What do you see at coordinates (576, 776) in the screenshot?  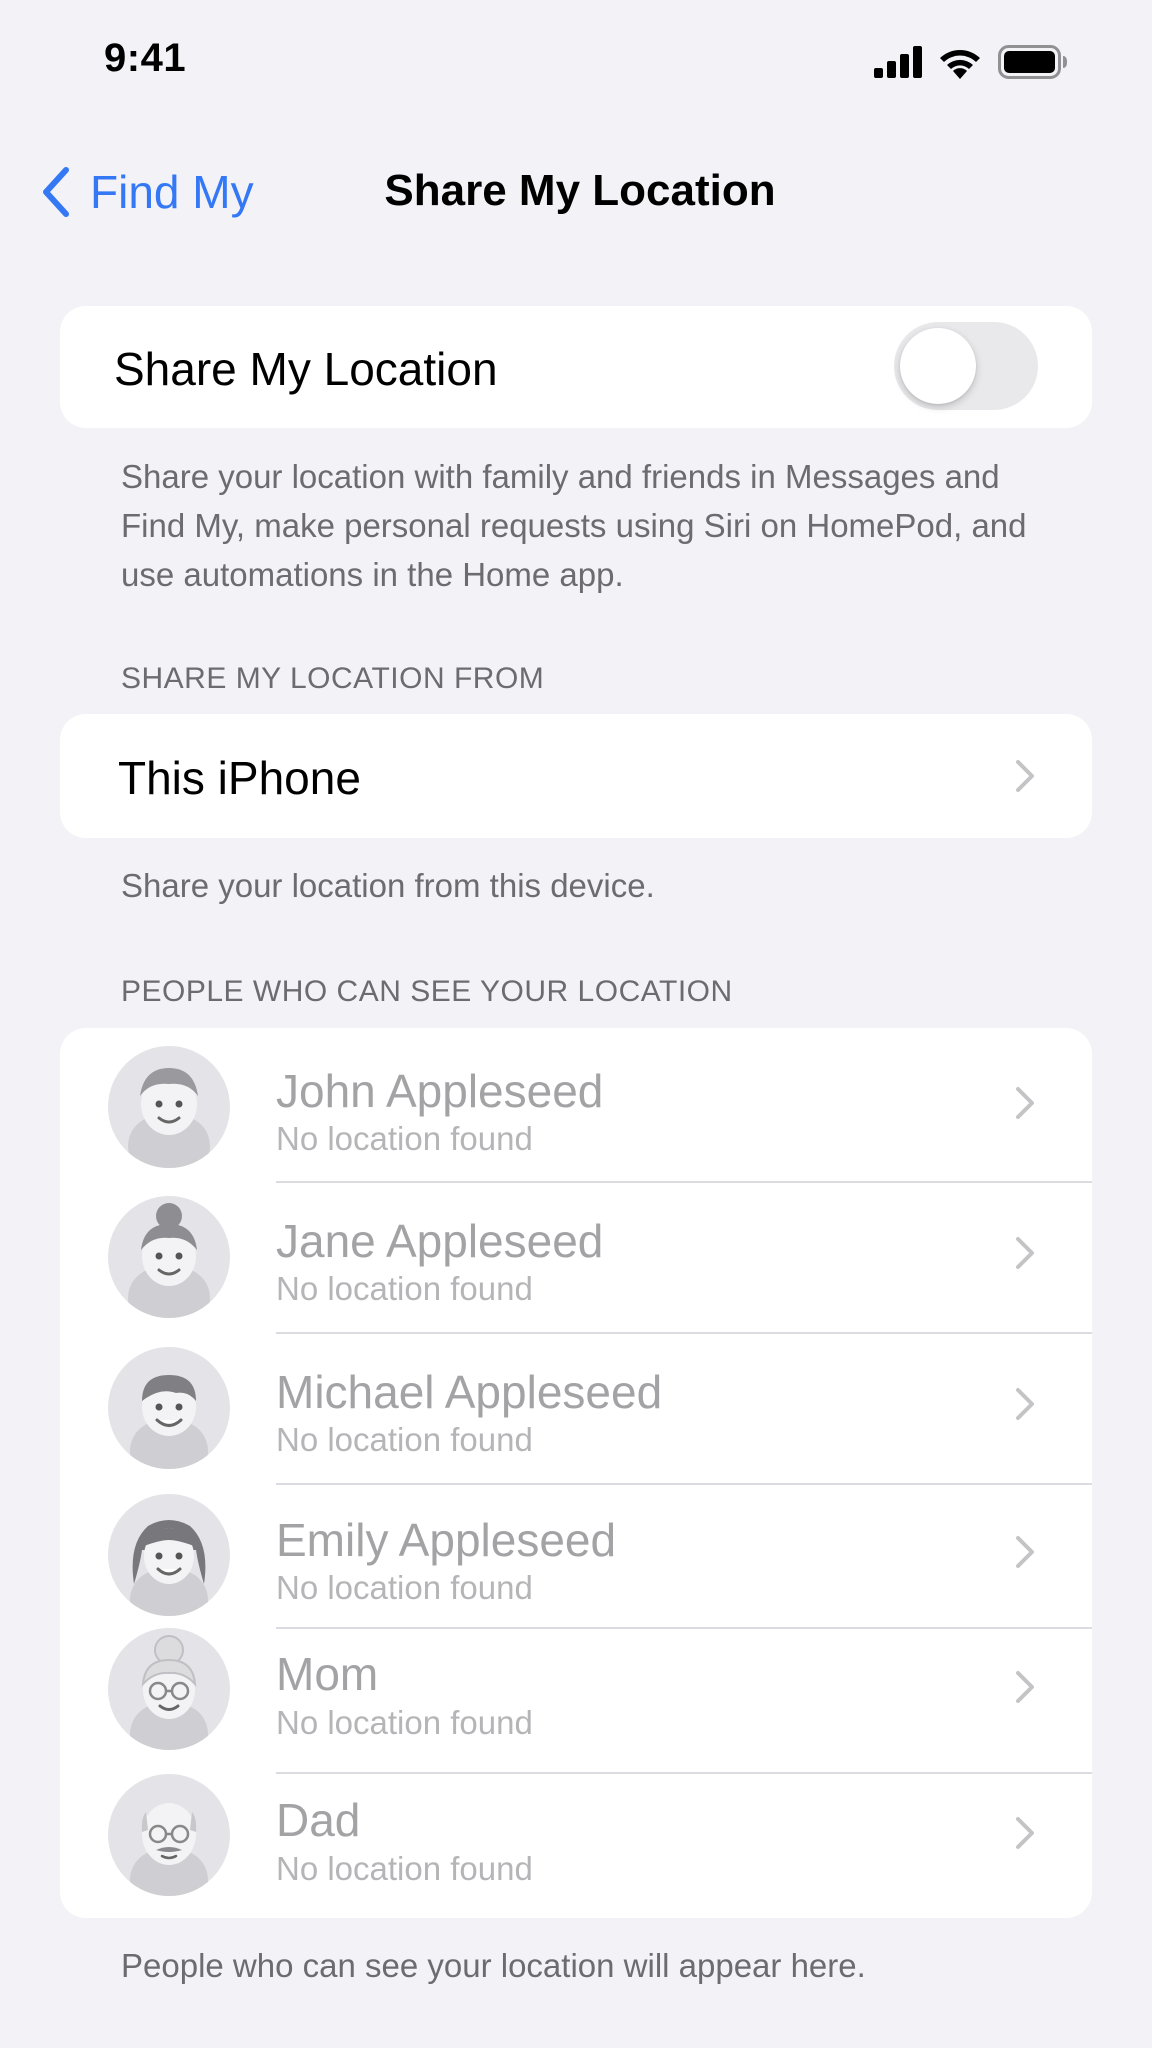 I see `this-iphone-row: This iPhone` at bounding box center [576, 776].